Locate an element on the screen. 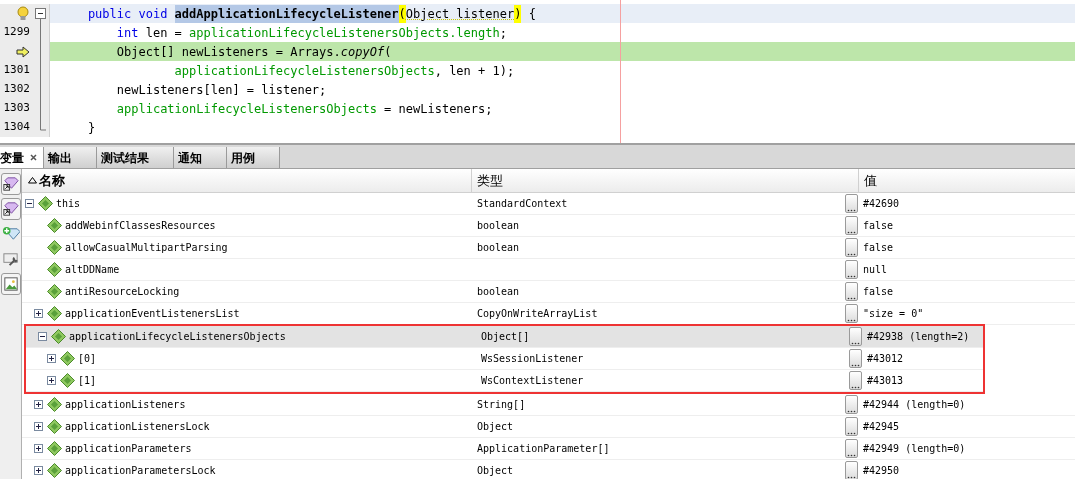  variable-name: allowCasualMultipartParsing is located at coordinates (146, 248).